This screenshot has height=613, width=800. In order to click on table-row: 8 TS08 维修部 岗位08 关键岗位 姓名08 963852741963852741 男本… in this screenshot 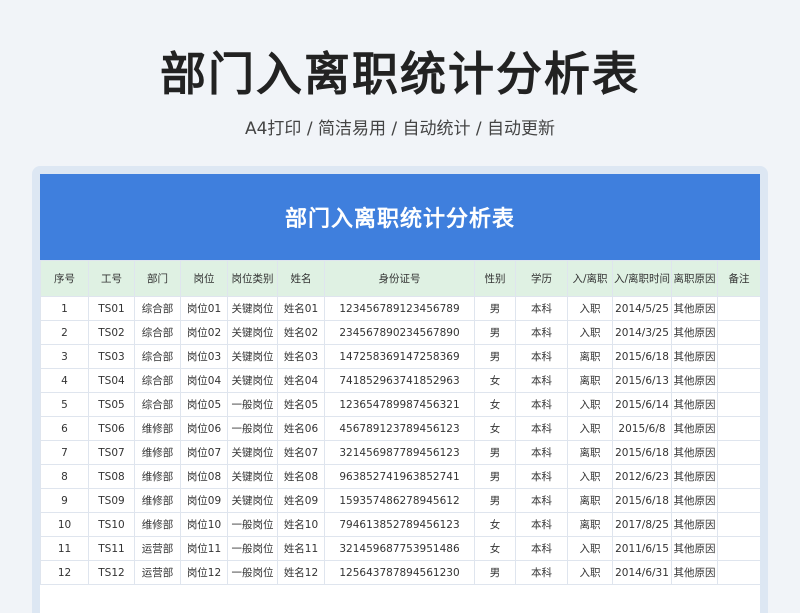, I will do `click(400, 476)`.